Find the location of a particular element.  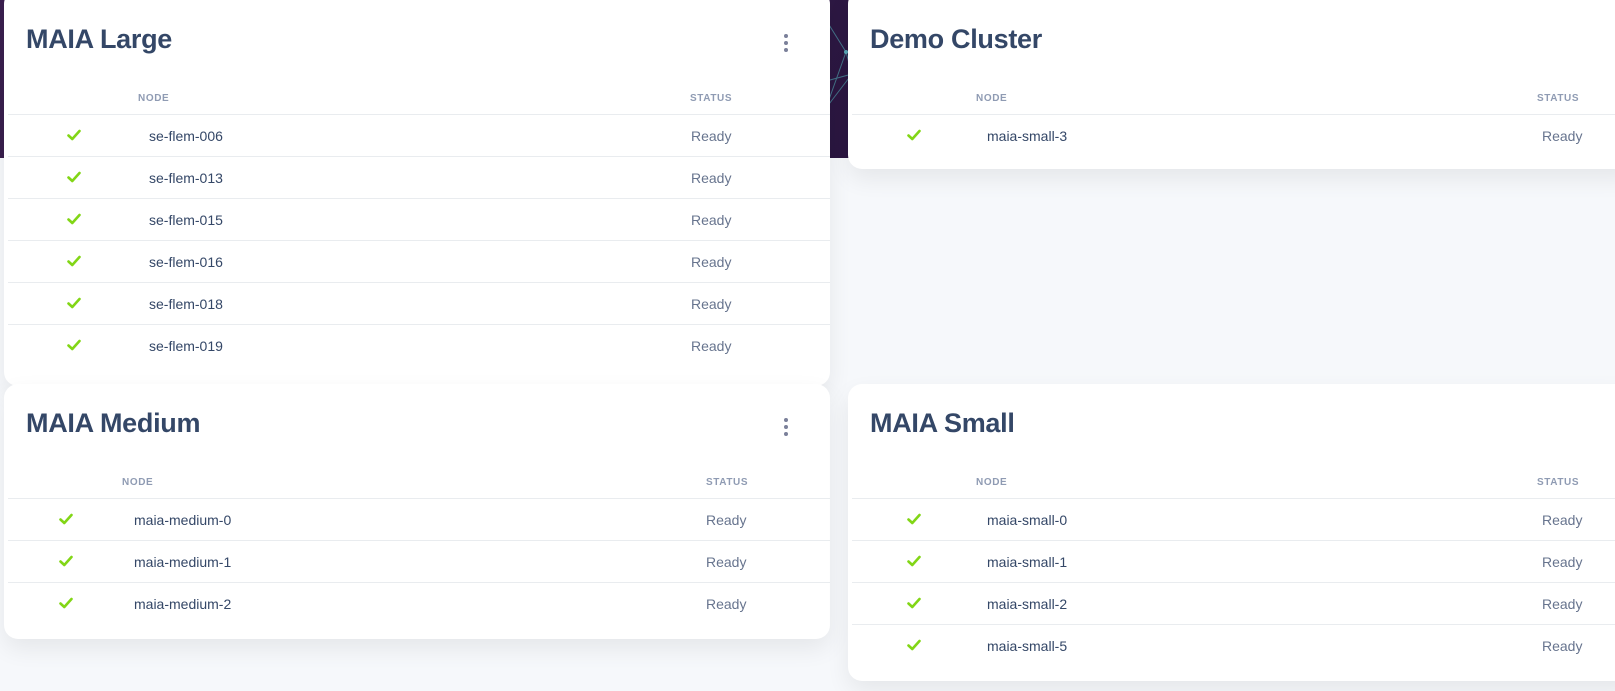

node-name: maia-small-2 is located at coordinates (1027, 604).